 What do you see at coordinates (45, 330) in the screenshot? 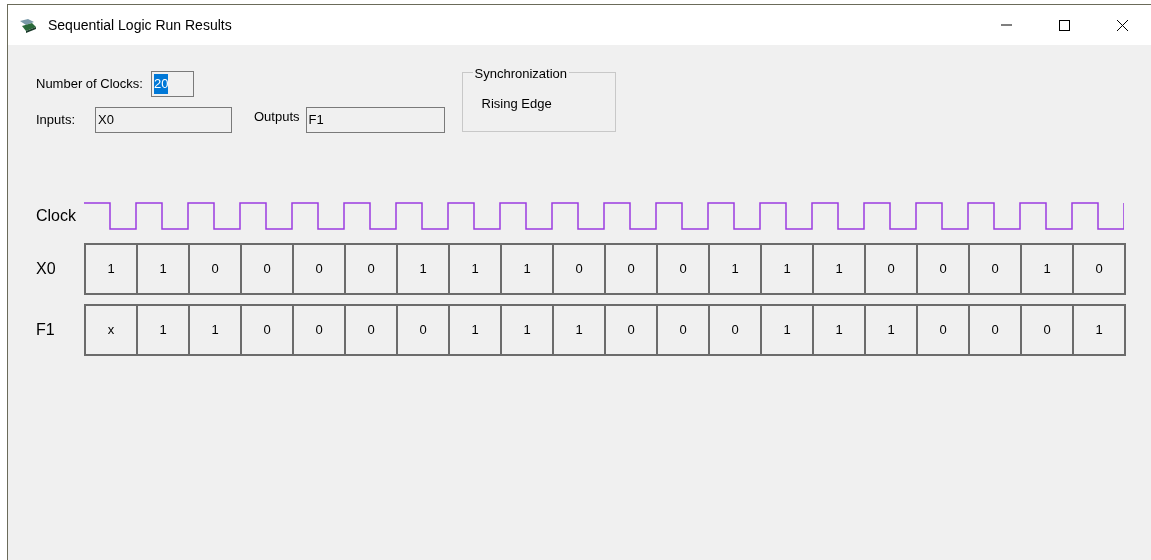
I see `signal-label: F1` at bounding box center [45, 330].